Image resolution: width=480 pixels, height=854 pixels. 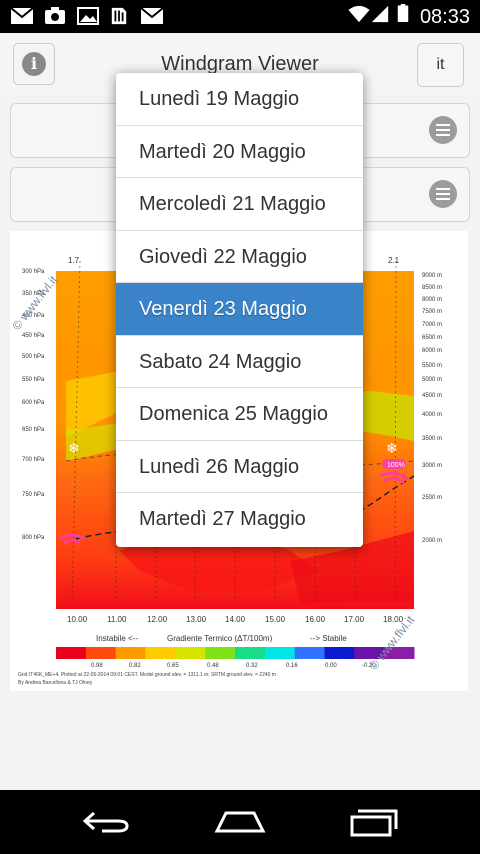 I want to click on dropdown-option: Martedì 20 Maggio, so click(x=239, y=152).